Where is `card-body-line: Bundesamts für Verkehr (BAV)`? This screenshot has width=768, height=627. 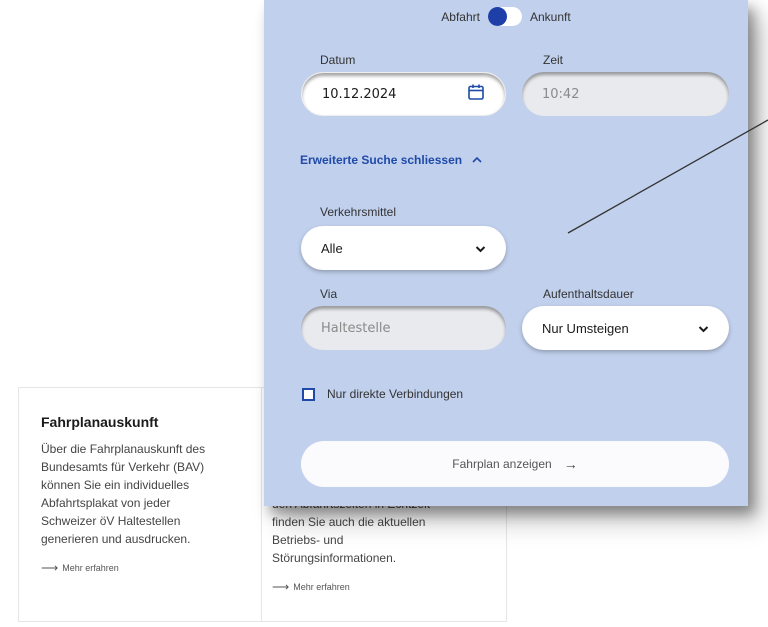 card-body-line: Bundesamts für Verkehr (BAV) is located at coordinates (123, 467).